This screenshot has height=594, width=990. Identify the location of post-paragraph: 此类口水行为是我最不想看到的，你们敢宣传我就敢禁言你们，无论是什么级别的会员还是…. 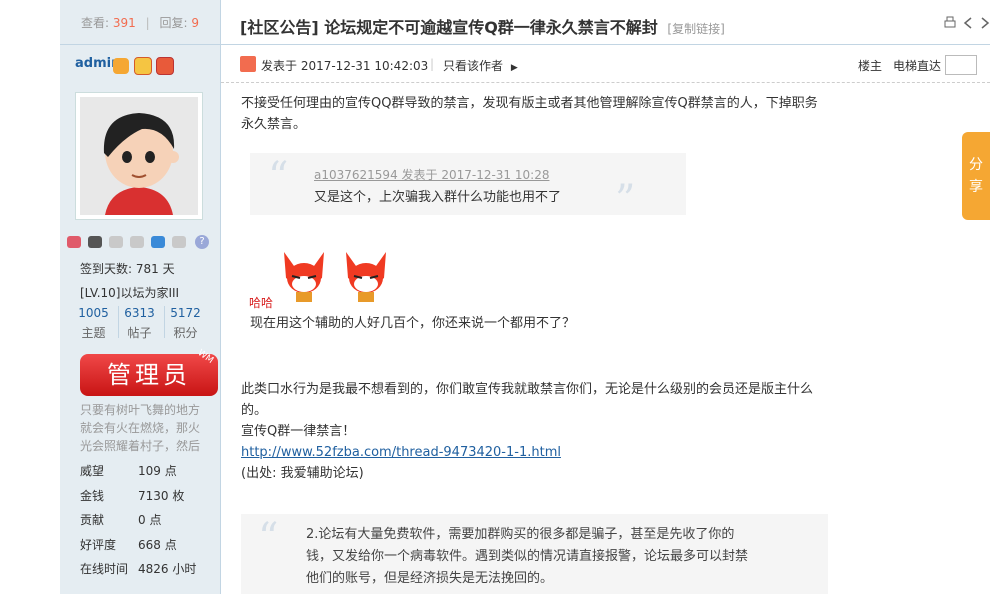
(527, 400).